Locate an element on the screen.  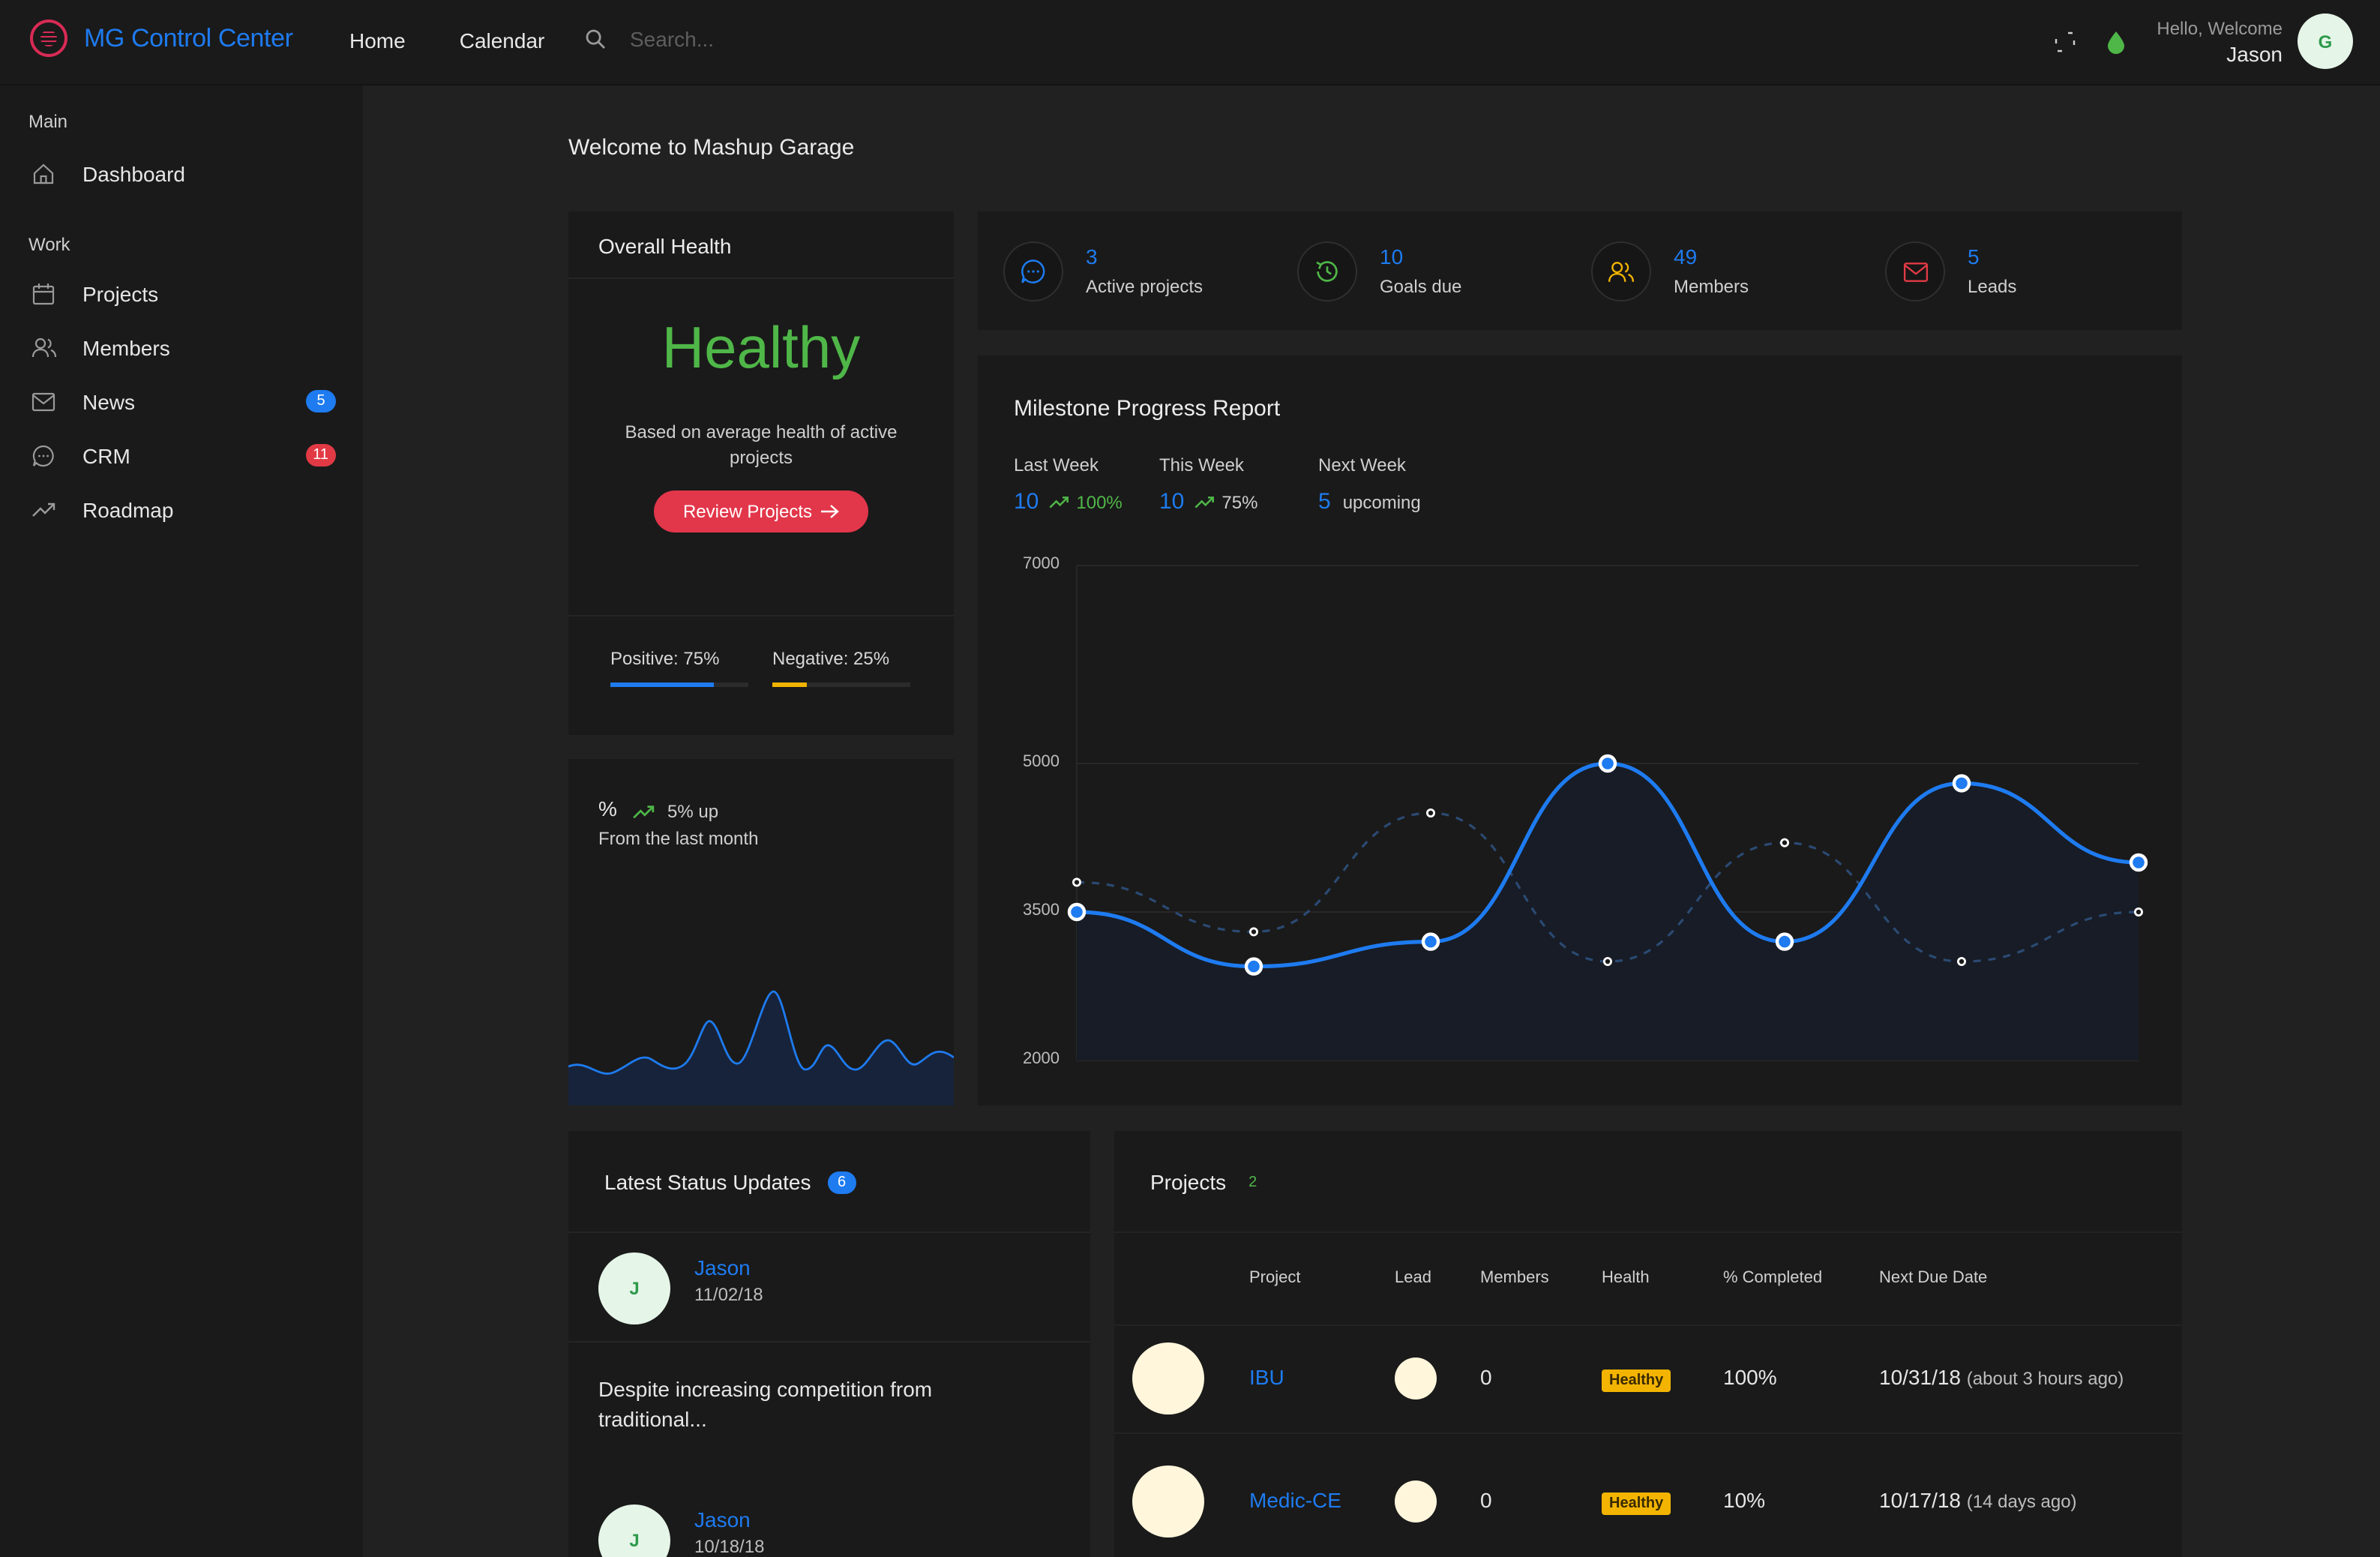
calendar-icon is located at coordinates (43, 294).